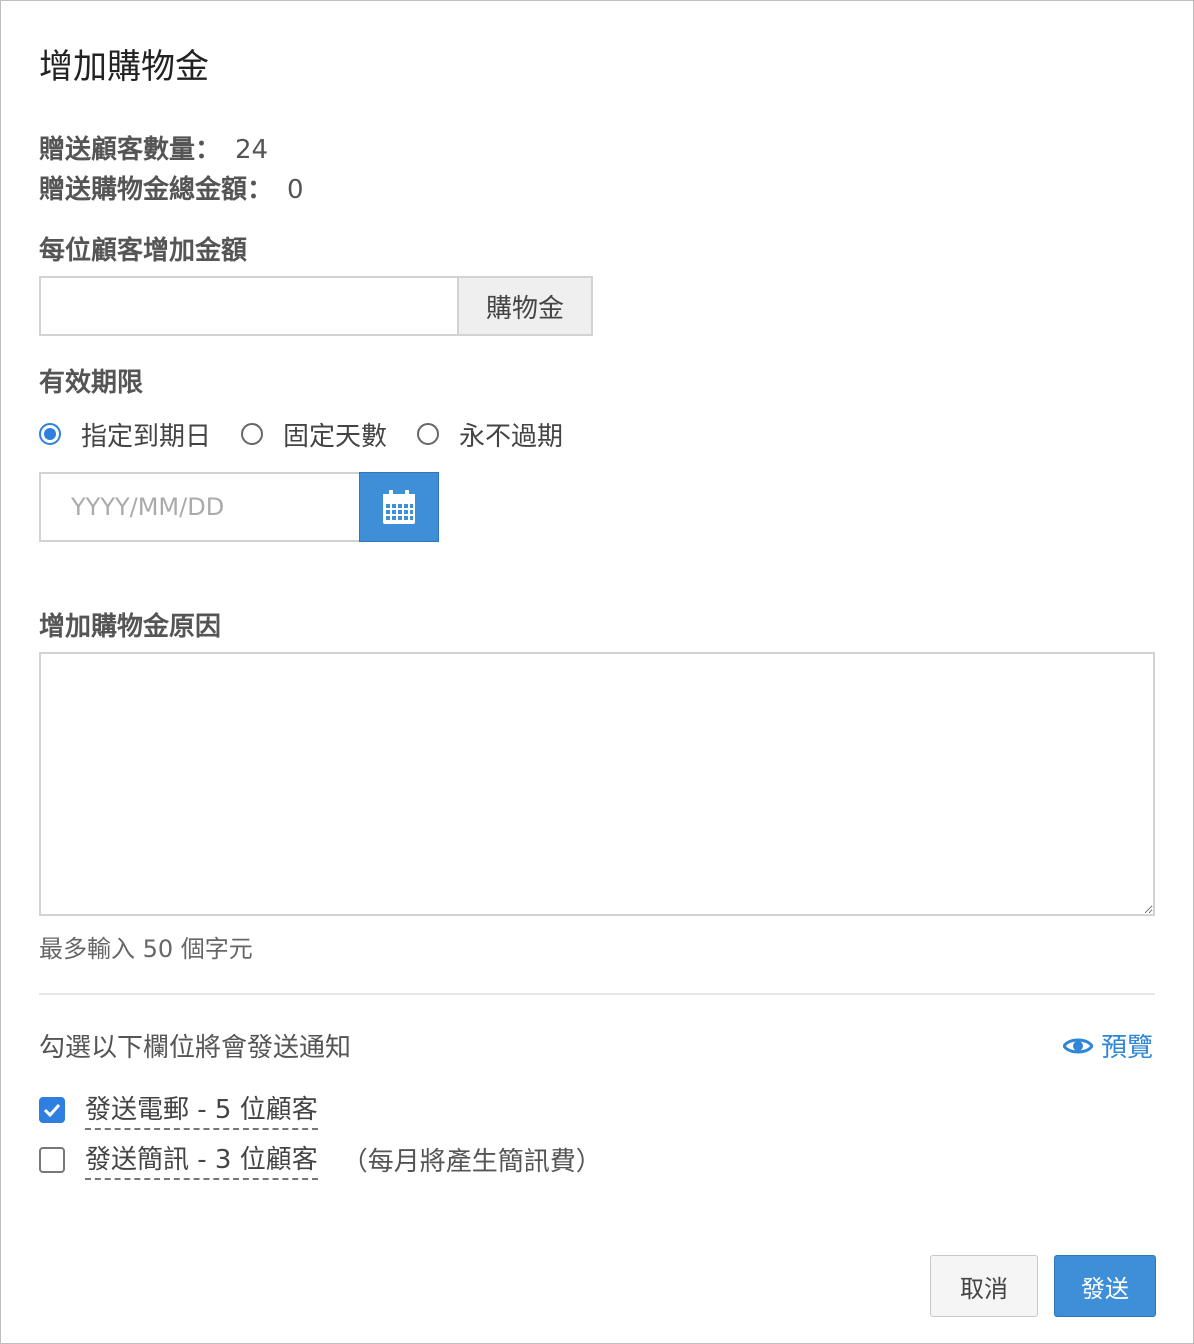 This screenshot has width=1194, height=1344. Describe the element at coordinates (146, 436) in the screenshot. I see `expiry-option-label: 指定到期日` at that location.